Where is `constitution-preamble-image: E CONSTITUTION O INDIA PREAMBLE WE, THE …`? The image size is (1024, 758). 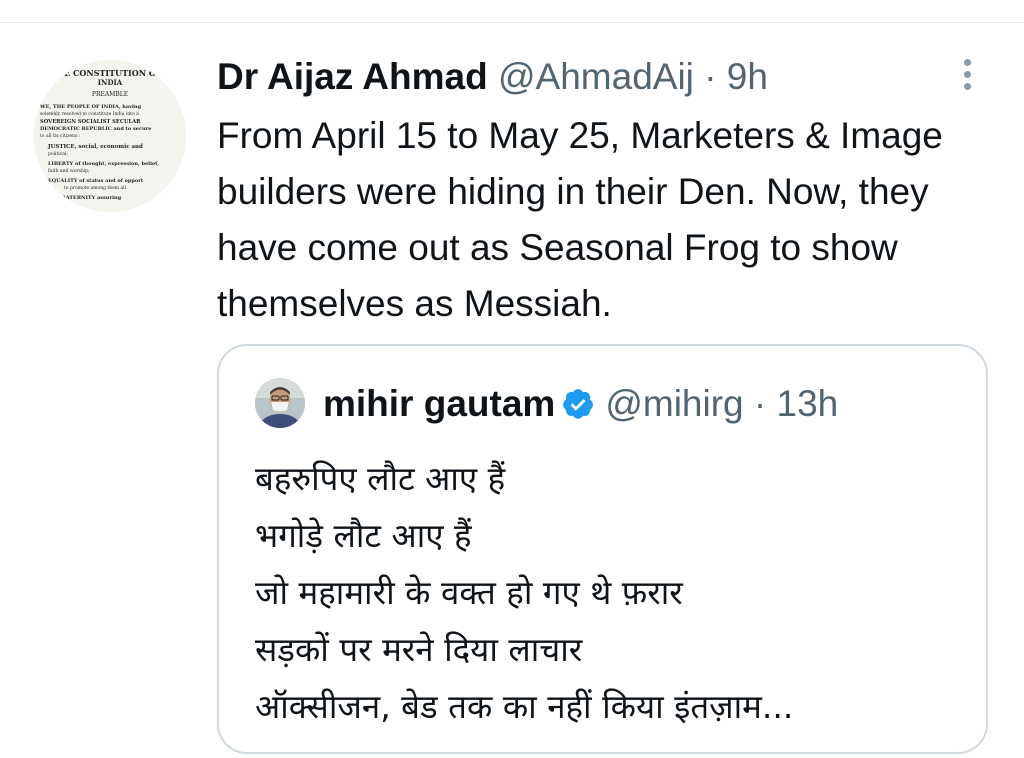
constitution-preamble-image: E CONSTITUTION O INDIA PREAMBLE WE, THE … is located at coordinates (110, 136).